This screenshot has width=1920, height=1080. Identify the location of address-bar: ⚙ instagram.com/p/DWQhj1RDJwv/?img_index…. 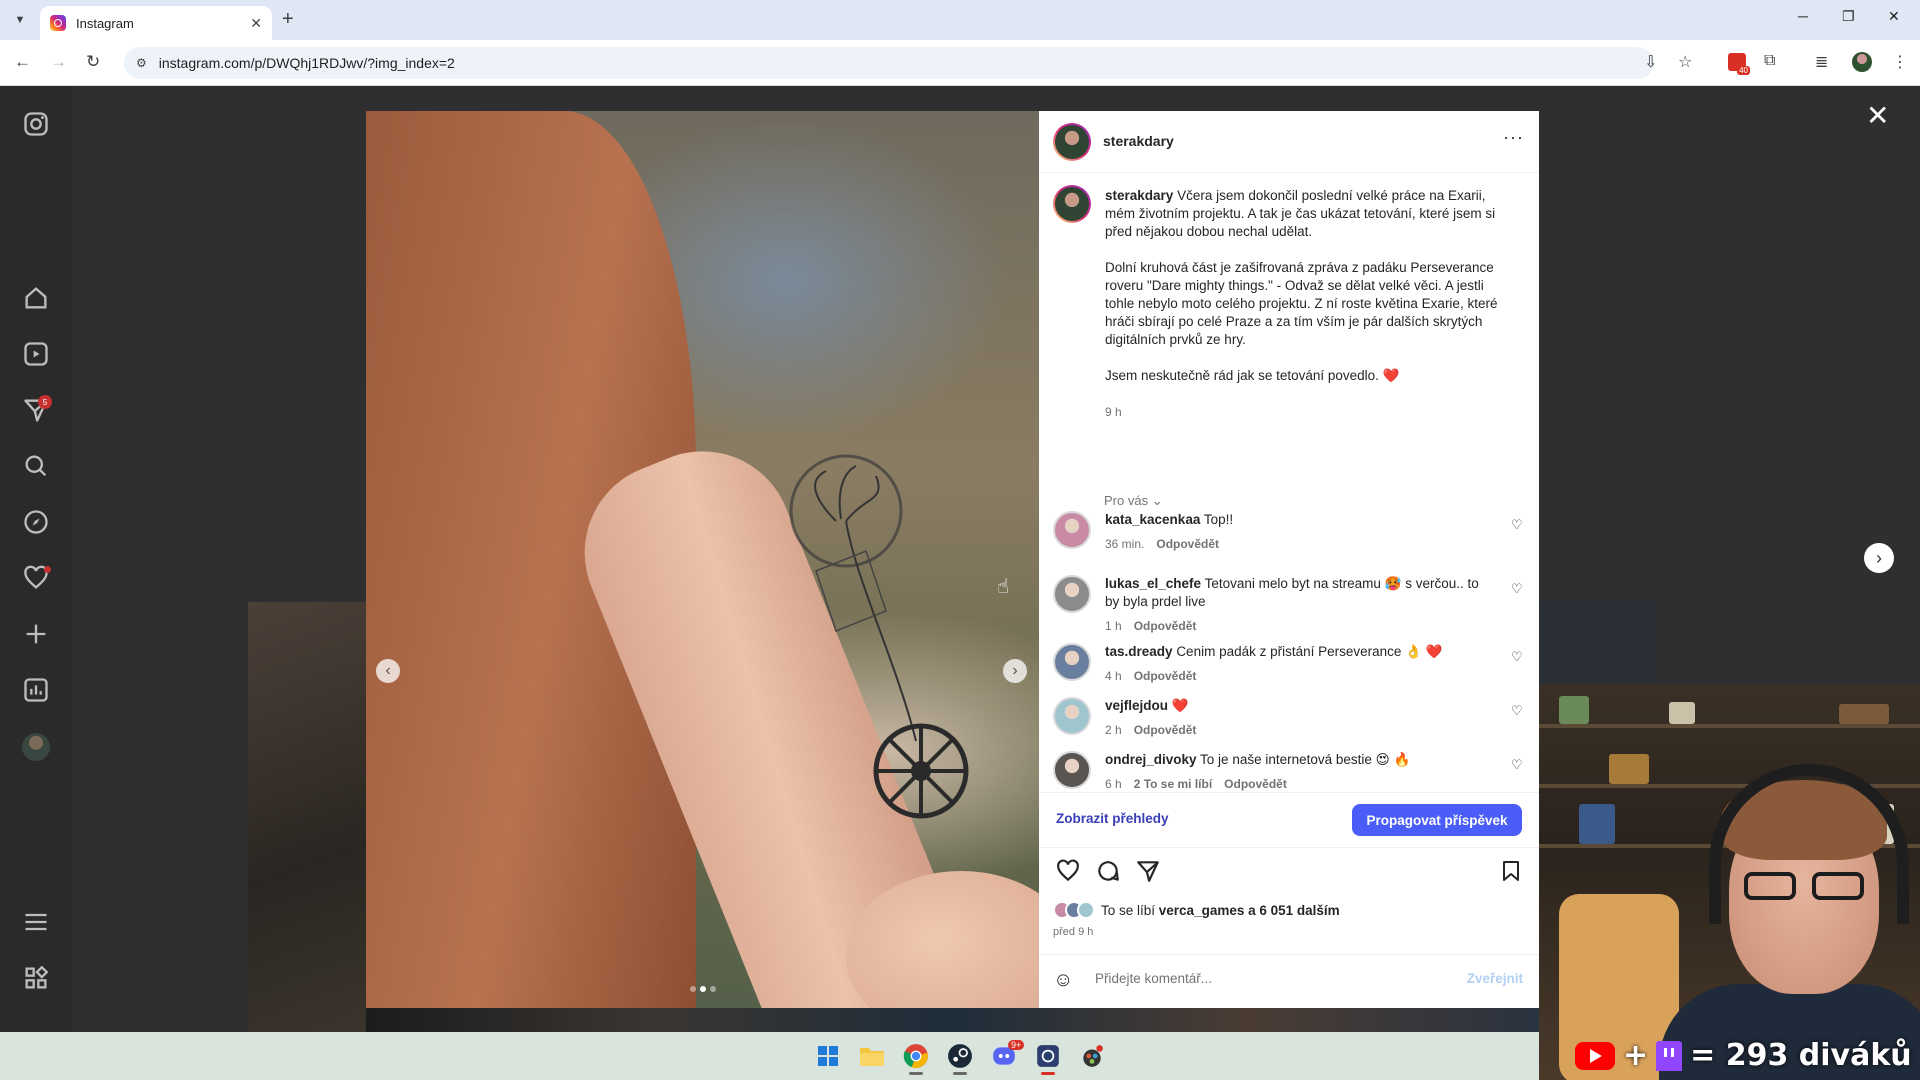
(889, 63).